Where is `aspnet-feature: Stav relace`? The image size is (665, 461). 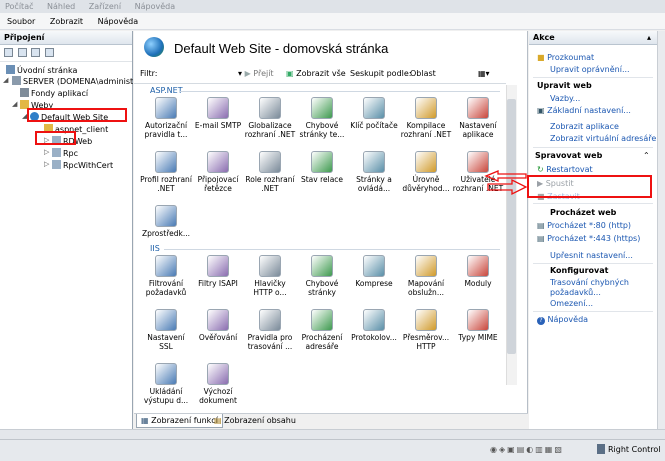
aspnet-feature: Stav relace is located at coordinates (322, 167).